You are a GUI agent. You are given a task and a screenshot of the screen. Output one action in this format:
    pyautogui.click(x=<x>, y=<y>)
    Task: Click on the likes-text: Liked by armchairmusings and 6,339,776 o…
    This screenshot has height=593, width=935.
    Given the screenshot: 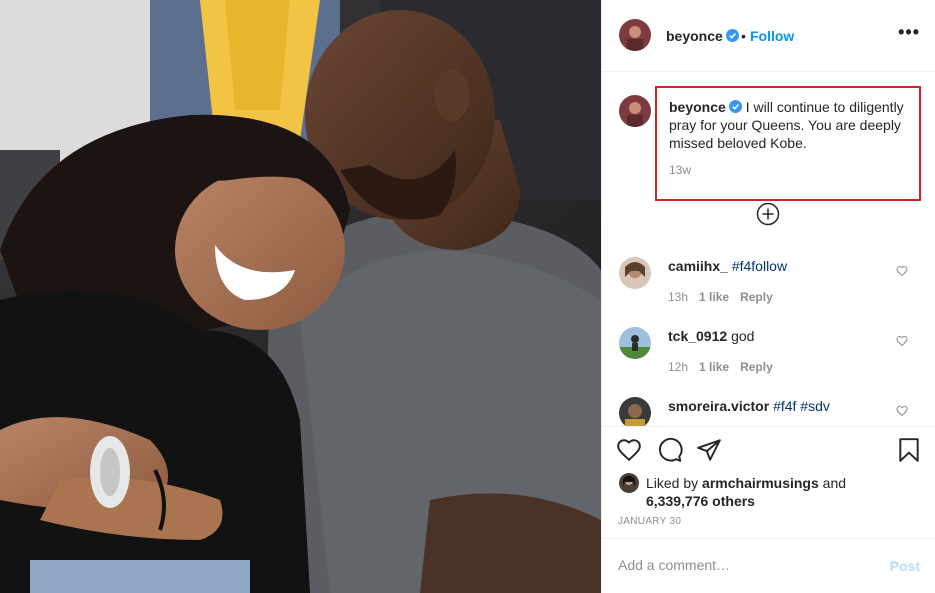 What is the action you would take?
    pyautogui.click(x=776, y=492)
    